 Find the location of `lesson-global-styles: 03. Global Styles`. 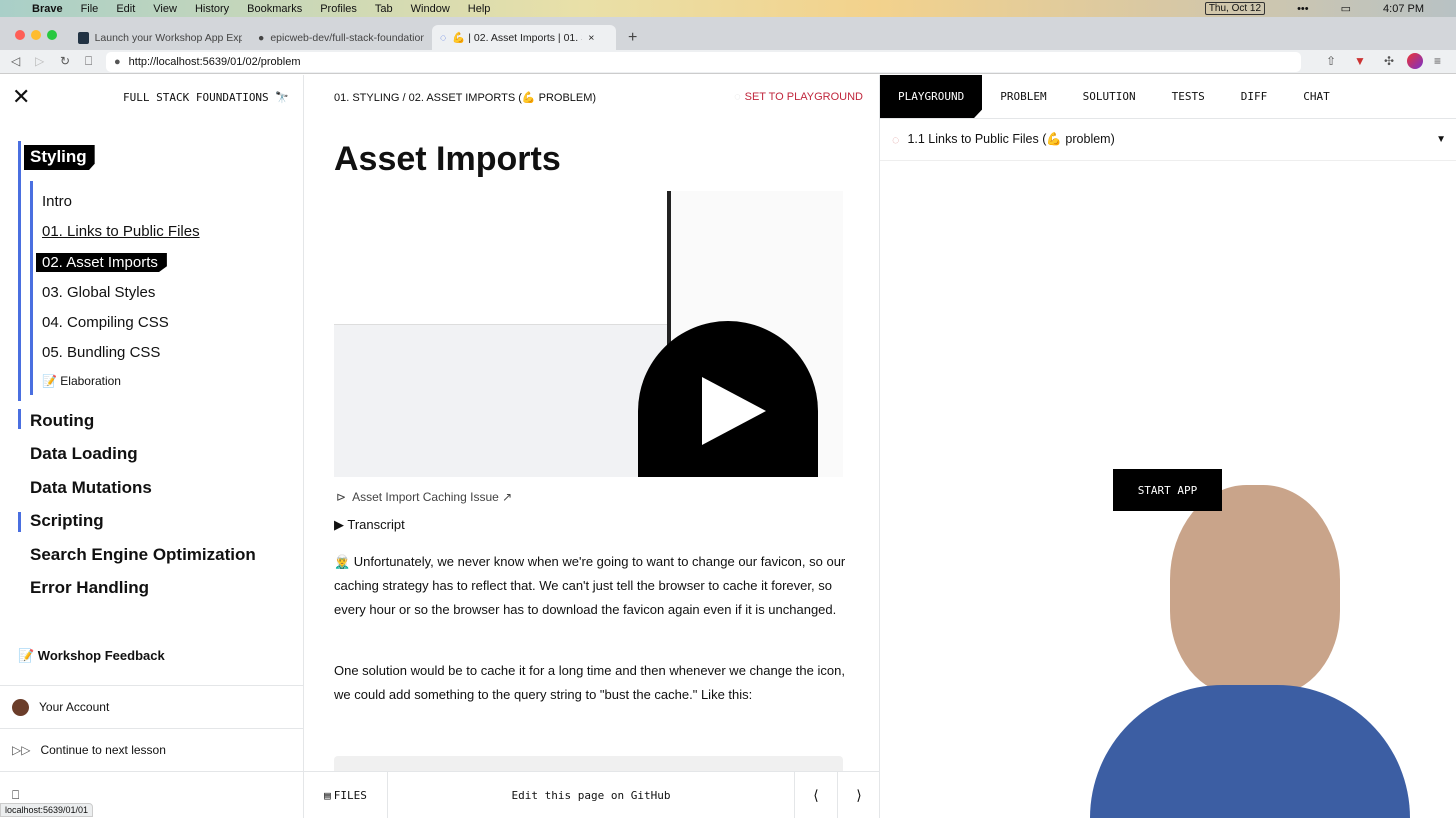

lesson-global-styles: 03. Global Styles is located at coordinates (98, 292).